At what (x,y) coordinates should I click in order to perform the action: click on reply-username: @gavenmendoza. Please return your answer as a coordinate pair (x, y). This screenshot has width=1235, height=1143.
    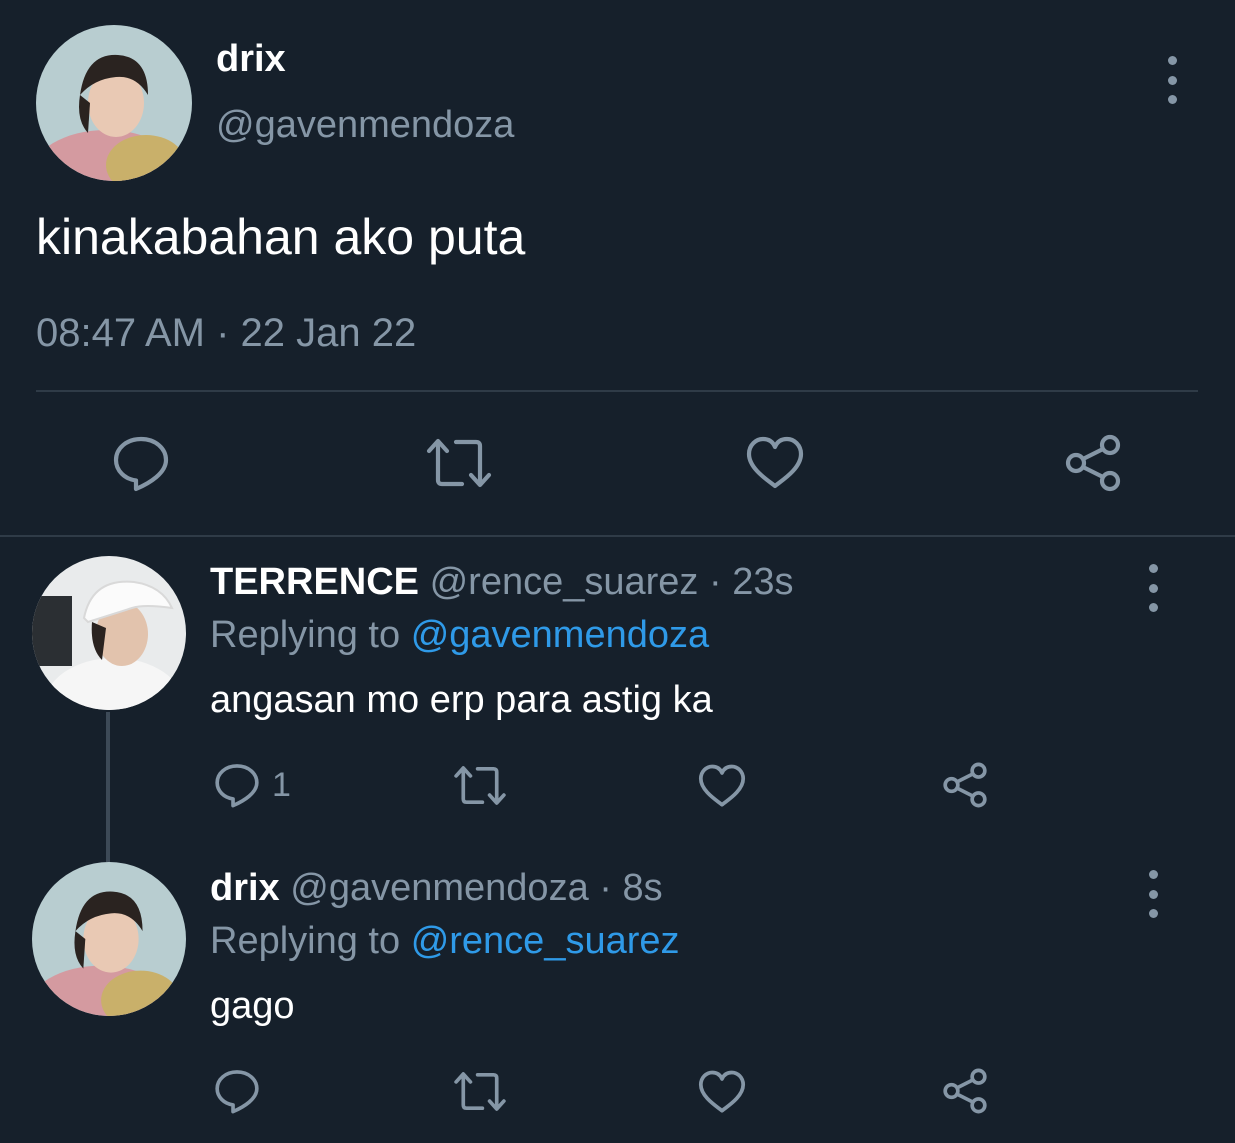
    Looking at the image, I should click on (439, 888).